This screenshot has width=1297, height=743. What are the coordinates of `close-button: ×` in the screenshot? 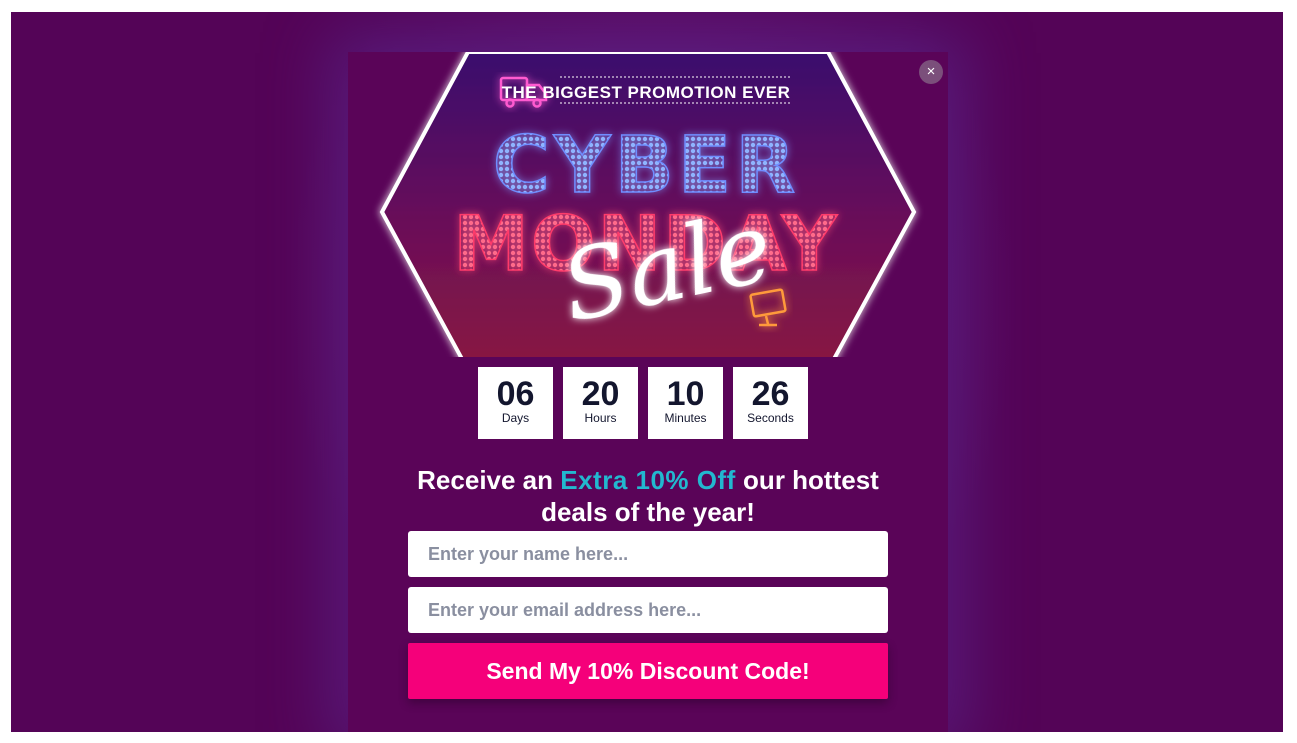 It's located at (931, 72).